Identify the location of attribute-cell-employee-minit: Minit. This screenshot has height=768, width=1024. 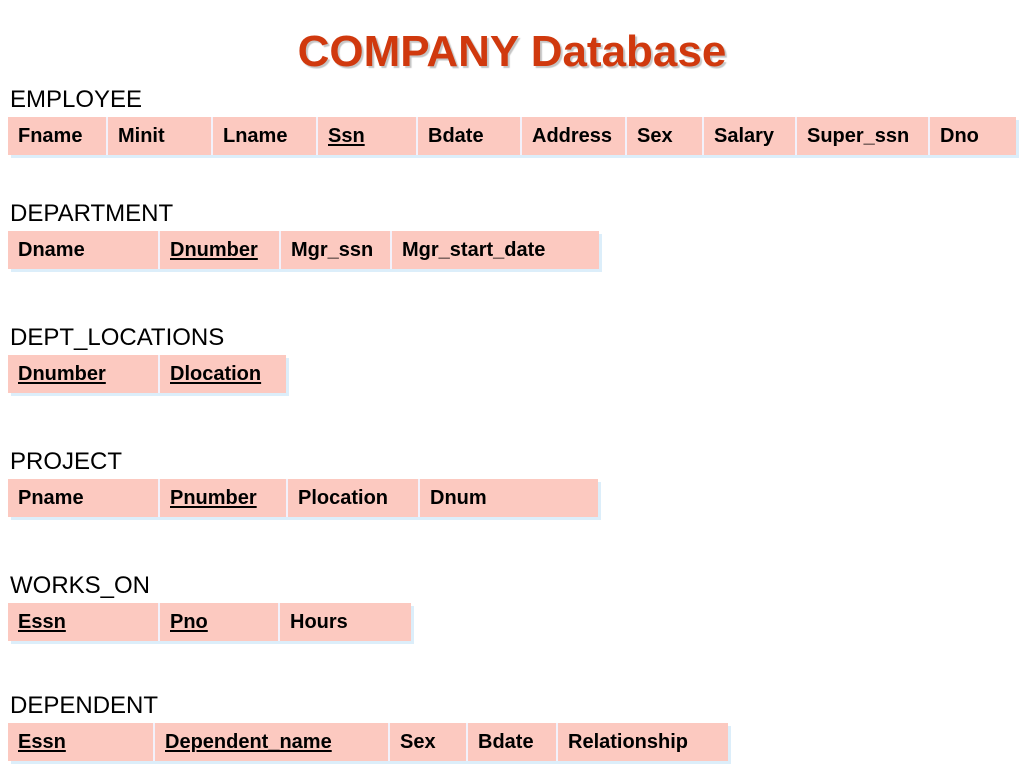
(160, 136).